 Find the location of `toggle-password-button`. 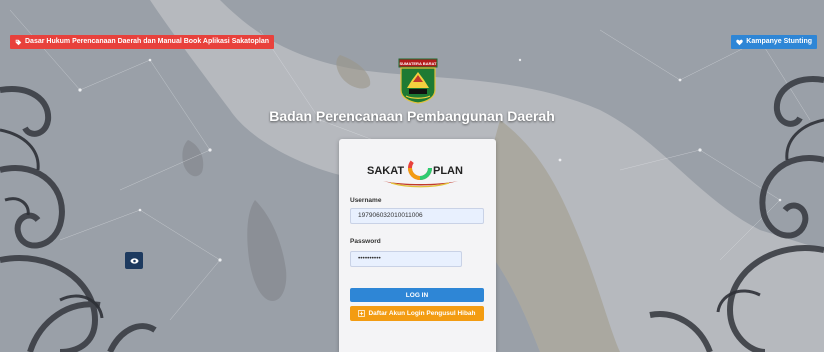

toggle-password-button is located at coordinates (134, 260).